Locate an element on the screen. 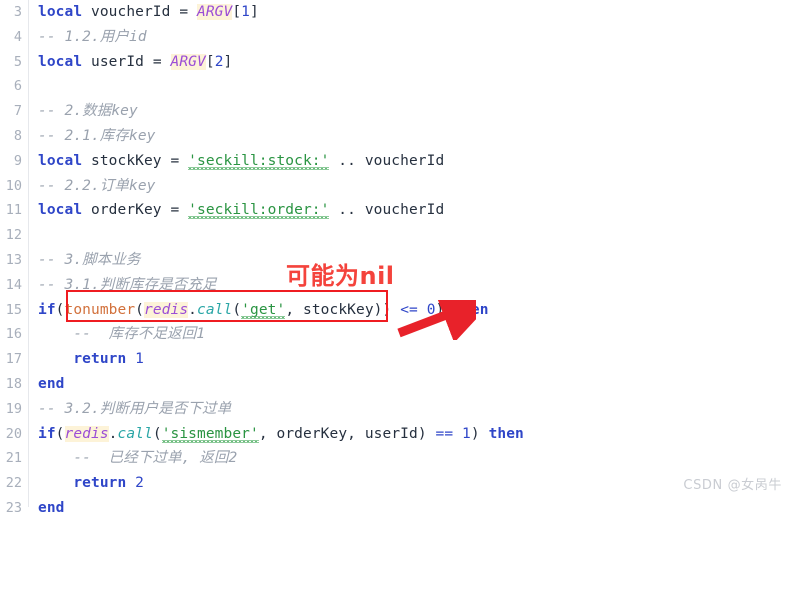 The width and height of the screenshot is (796, 595). token-keyword: if is located at coordinates (47, 433).